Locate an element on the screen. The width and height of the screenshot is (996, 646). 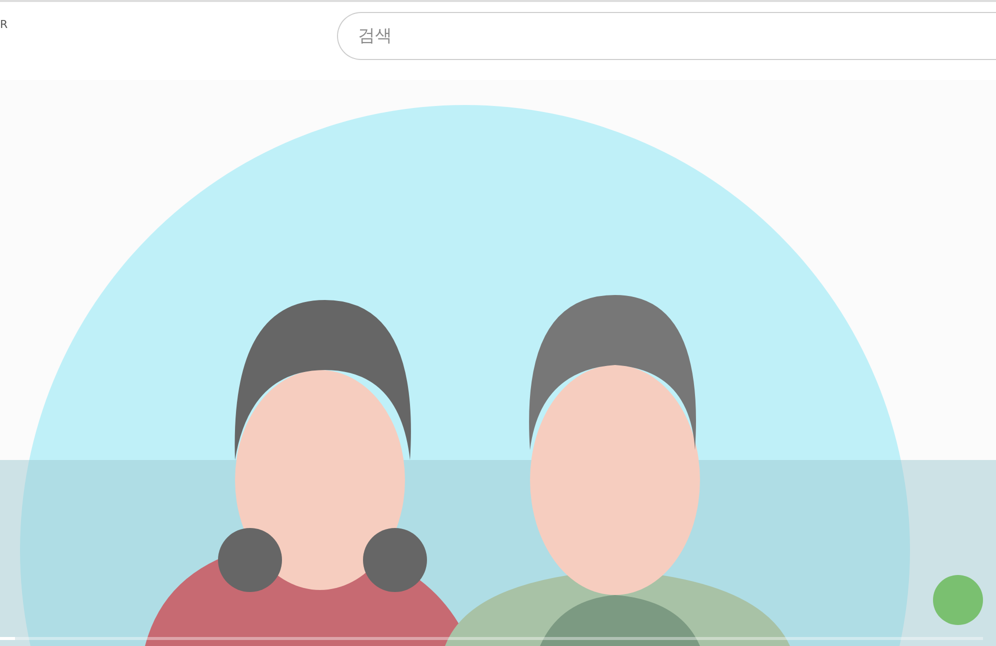
progress-bar is located at coordinates (491, 638).